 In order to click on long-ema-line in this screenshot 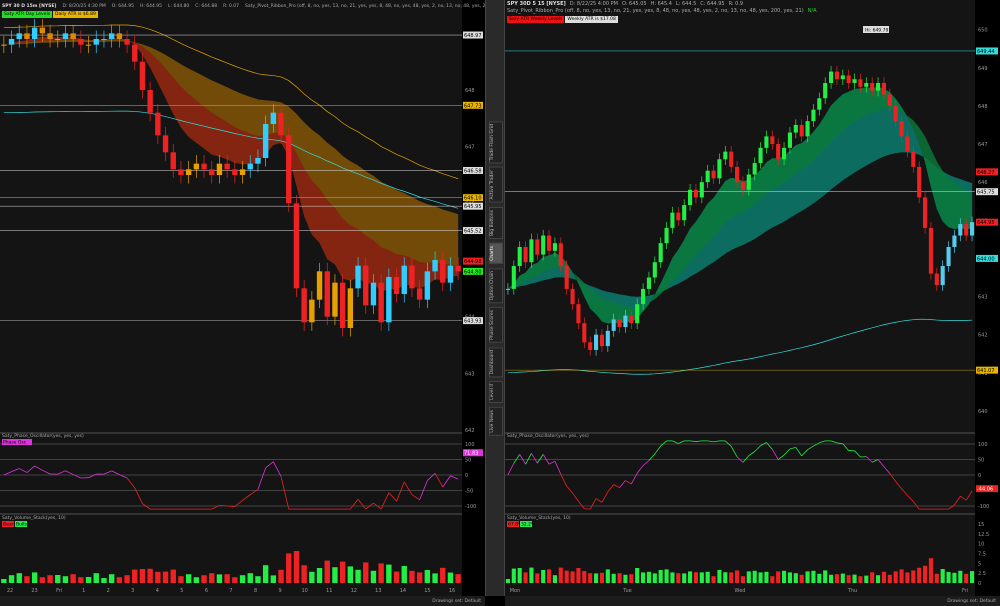, I will do `click(740, 346)`.